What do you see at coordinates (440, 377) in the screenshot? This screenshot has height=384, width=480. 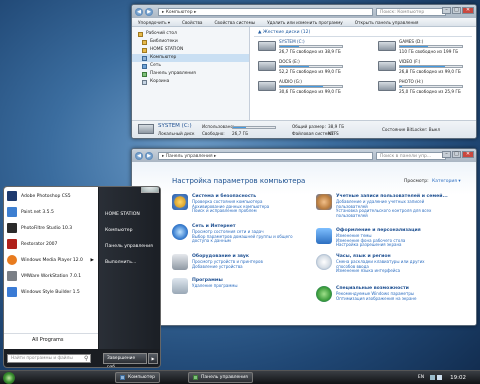 I see `volume-tray-icon` at bounding box center [440, 377].